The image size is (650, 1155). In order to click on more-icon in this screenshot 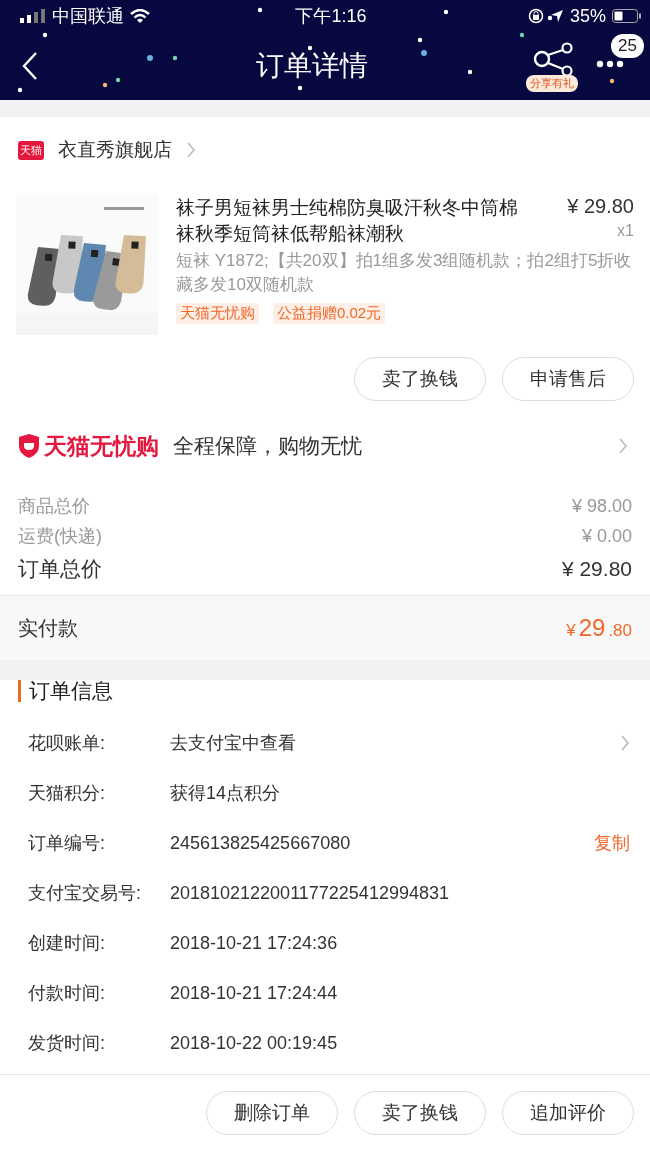, I will do `click(610, 64)`.